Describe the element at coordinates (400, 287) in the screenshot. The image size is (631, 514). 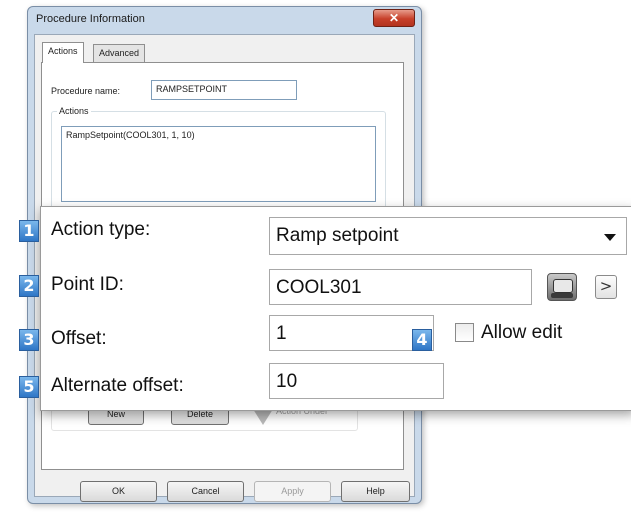
I see `point-id-input: COOL301` at that location.